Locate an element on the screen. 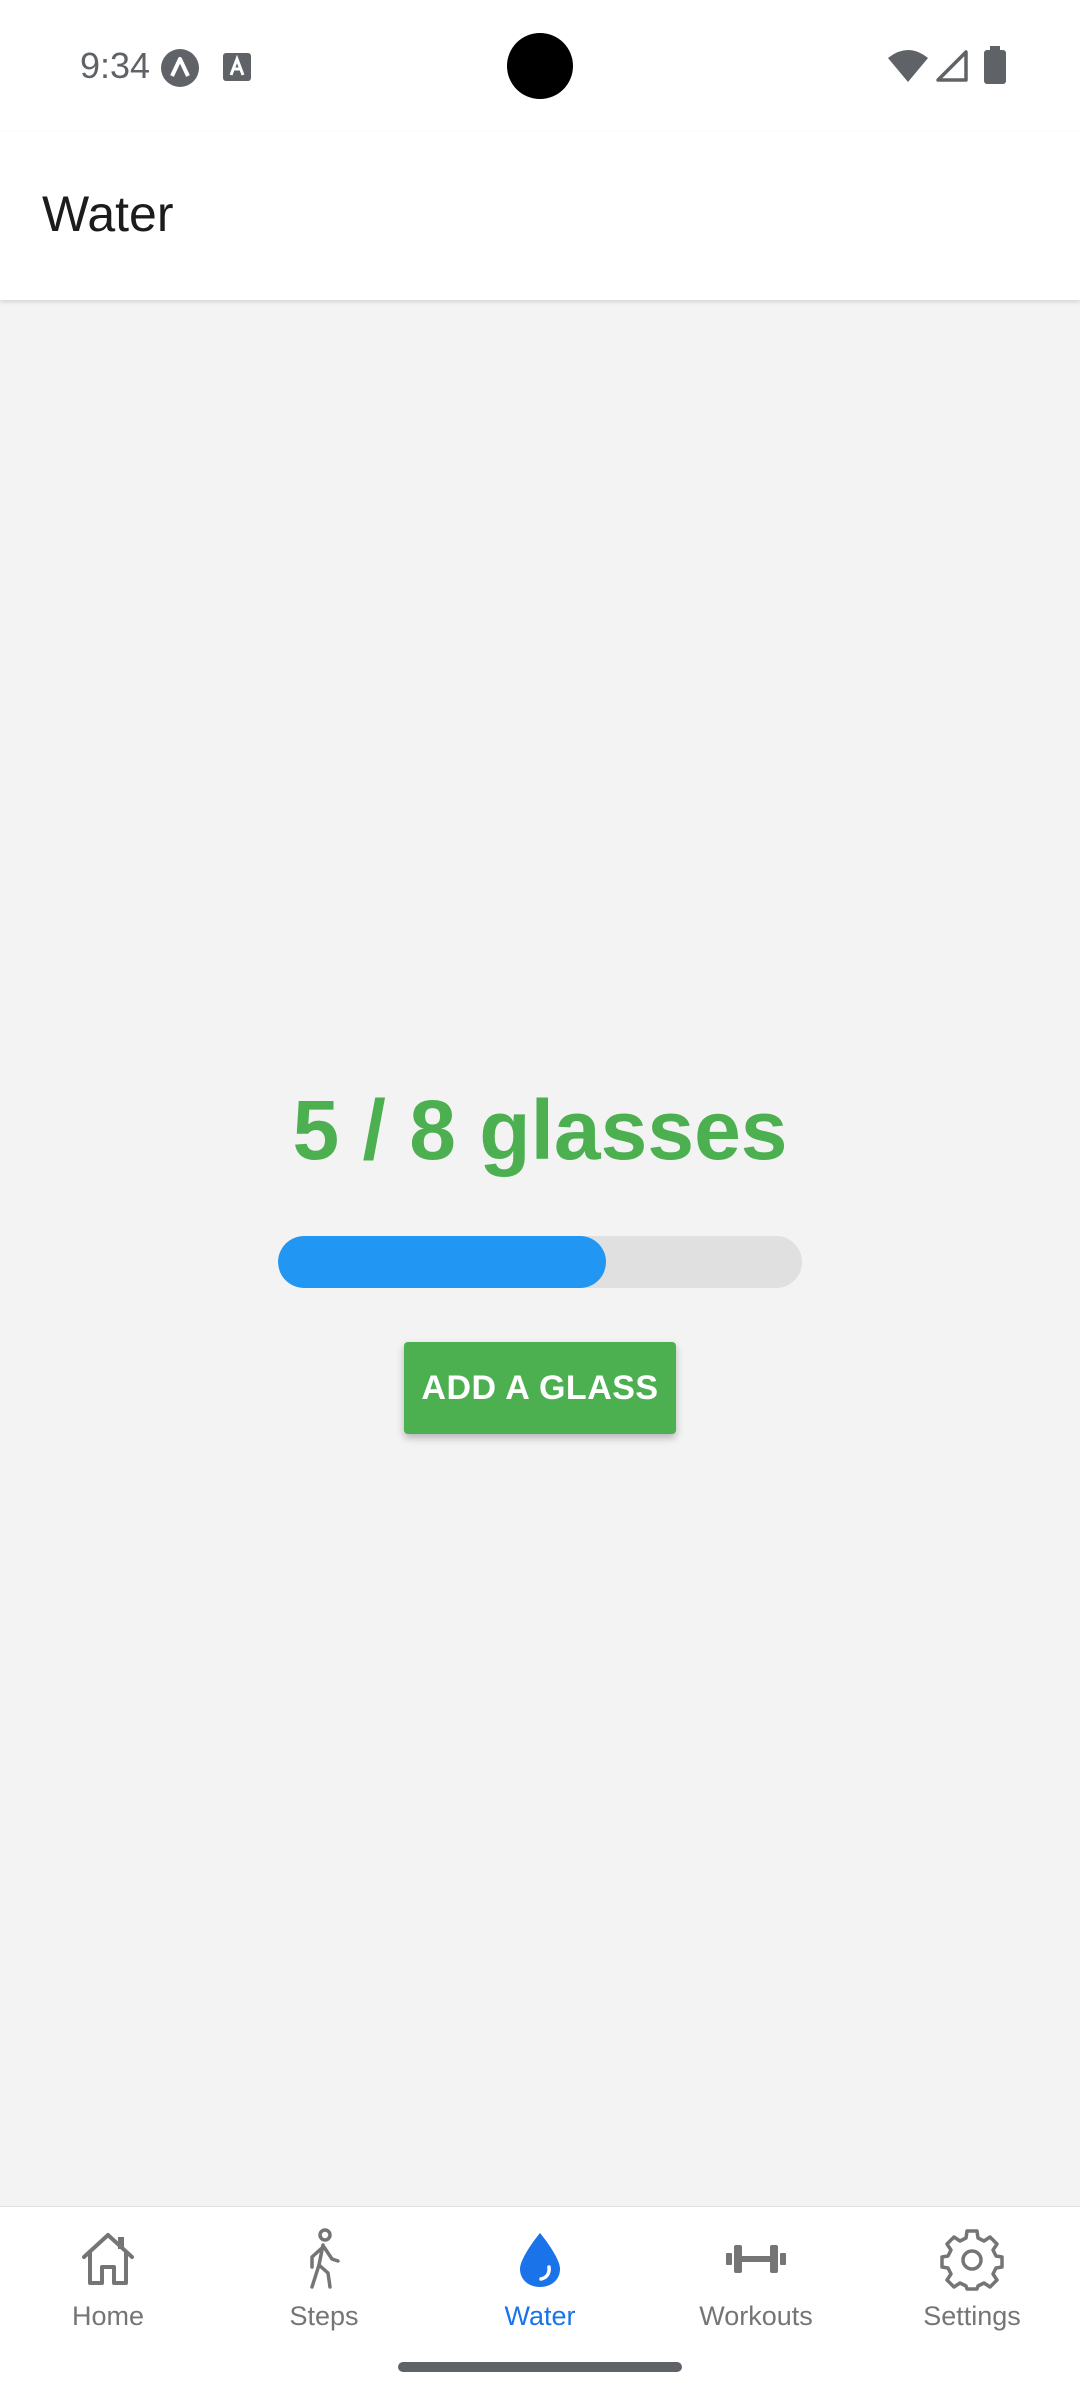 The width and height of the screenshot is (1080, 2401). nav-item-home: Home is located at coordinates (108, 2277).